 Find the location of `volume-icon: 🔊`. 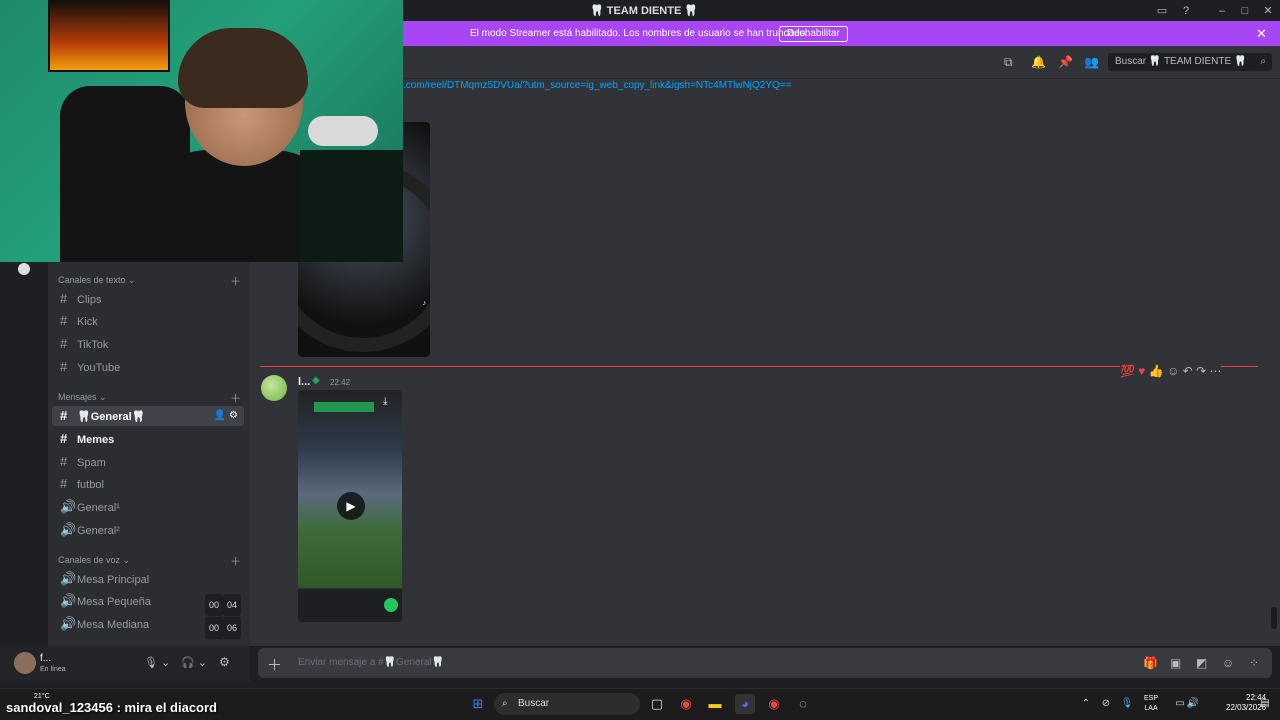

volume-icon: 🔊 is located at coordinates (1193, 704).